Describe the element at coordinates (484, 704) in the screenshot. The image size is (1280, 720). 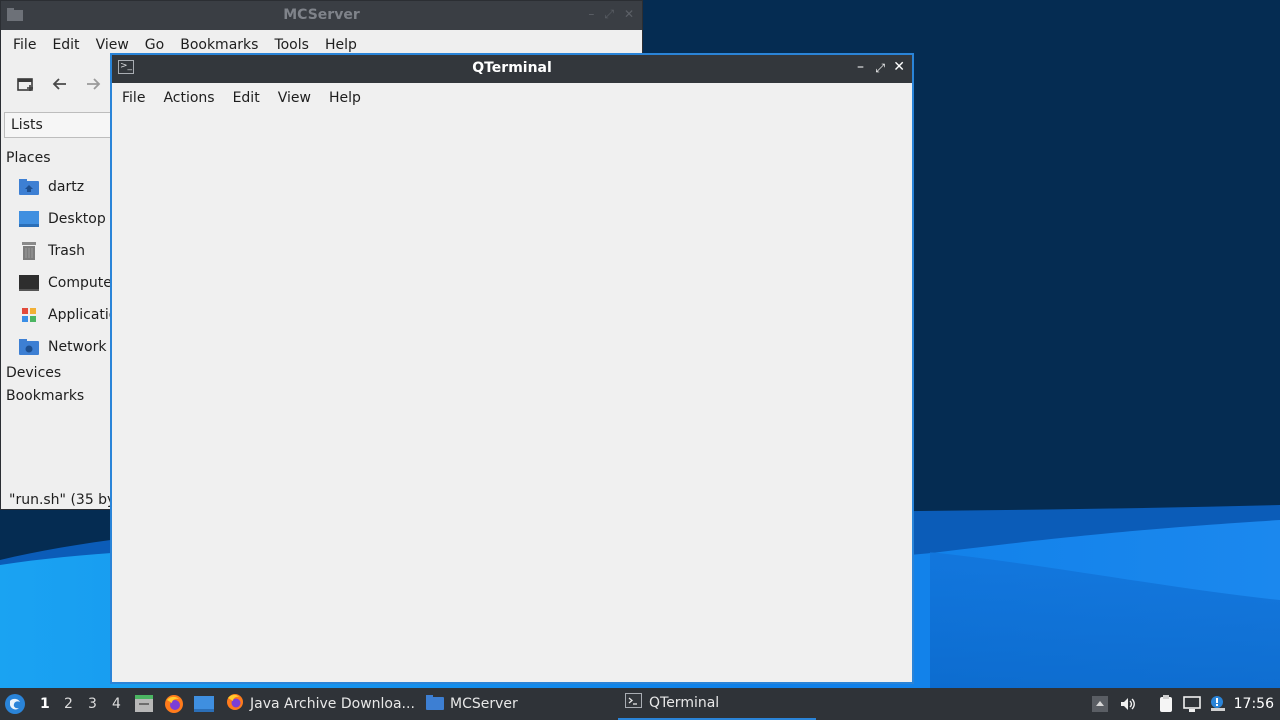
I see `task-label: MCServer` at that location.